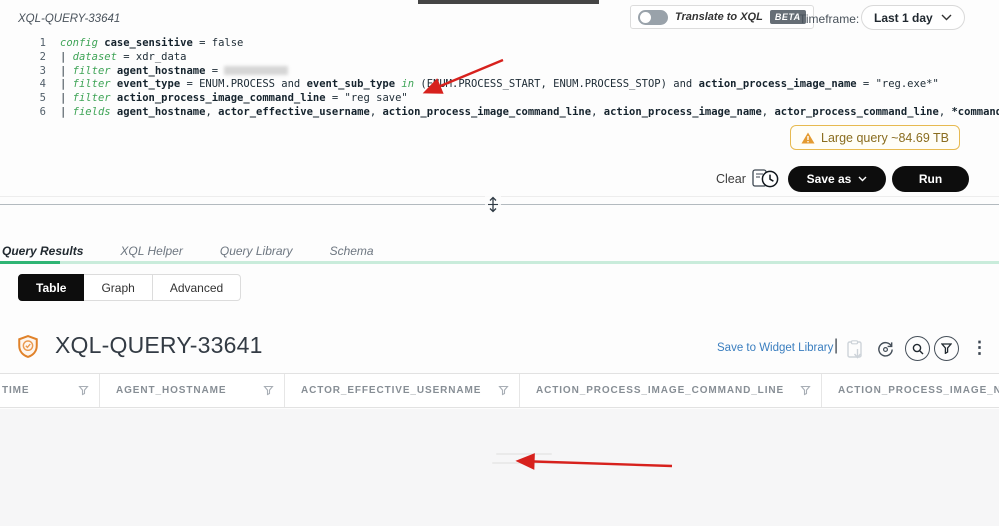  Describe the element at coordinates (152, 43) in the screenshot. I see `code-text: config case_sensitive = false` at that location.